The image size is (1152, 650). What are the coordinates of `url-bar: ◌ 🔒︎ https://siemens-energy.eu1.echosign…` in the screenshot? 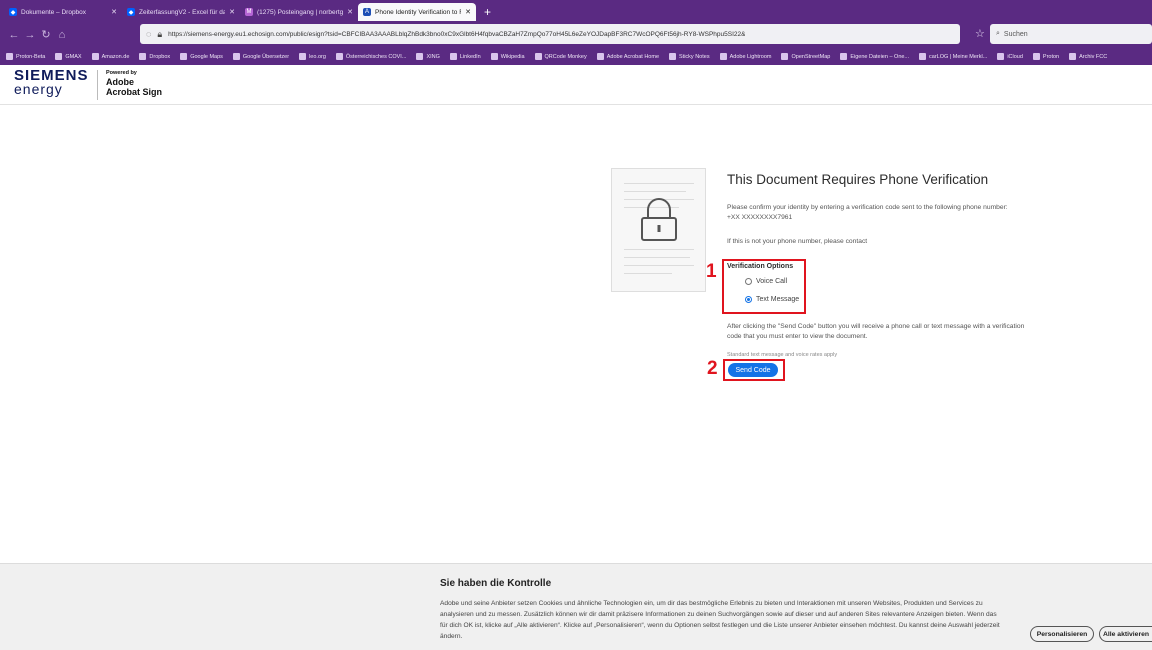 It's located at (550, 34).